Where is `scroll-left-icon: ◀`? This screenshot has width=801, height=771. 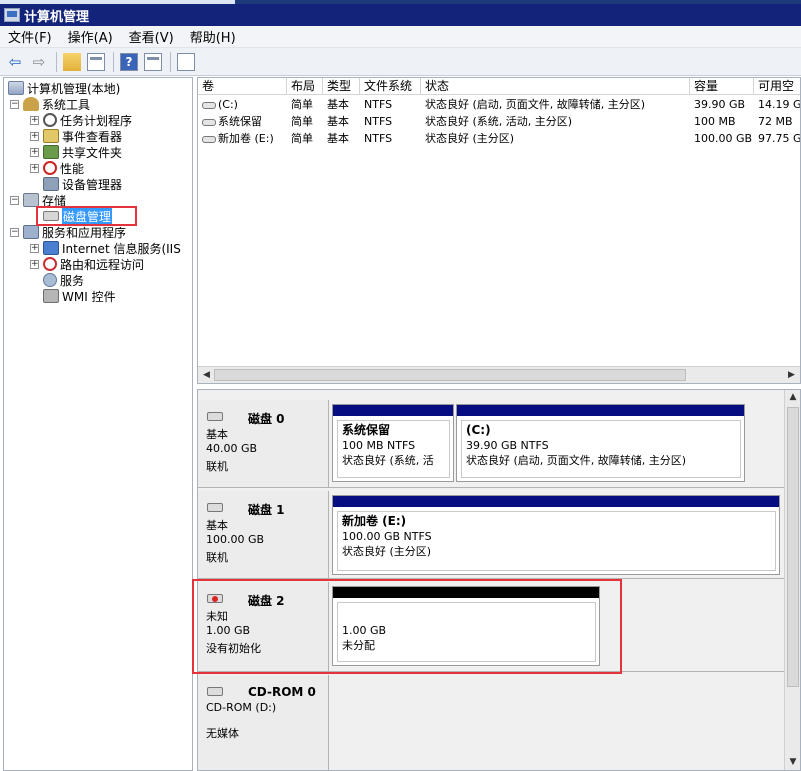
scroll-left-icon: ◀ is located at coordinates (206, 375).